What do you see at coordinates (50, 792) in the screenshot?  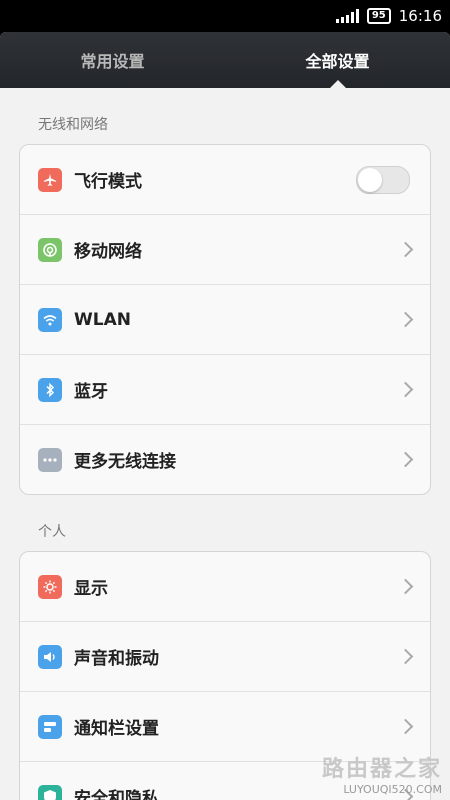 I see `security-icon` at bounding box center [50, 792].